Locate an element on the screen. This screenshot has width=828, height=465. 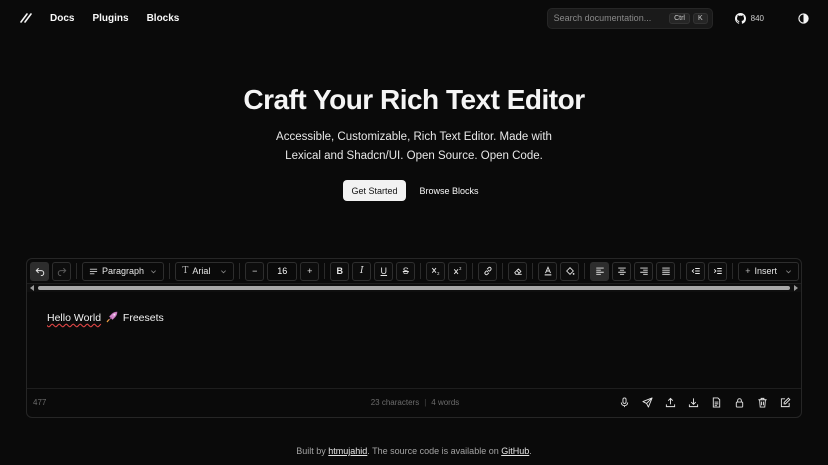
superscript-button: 2 is located at coordinates (458, 271).